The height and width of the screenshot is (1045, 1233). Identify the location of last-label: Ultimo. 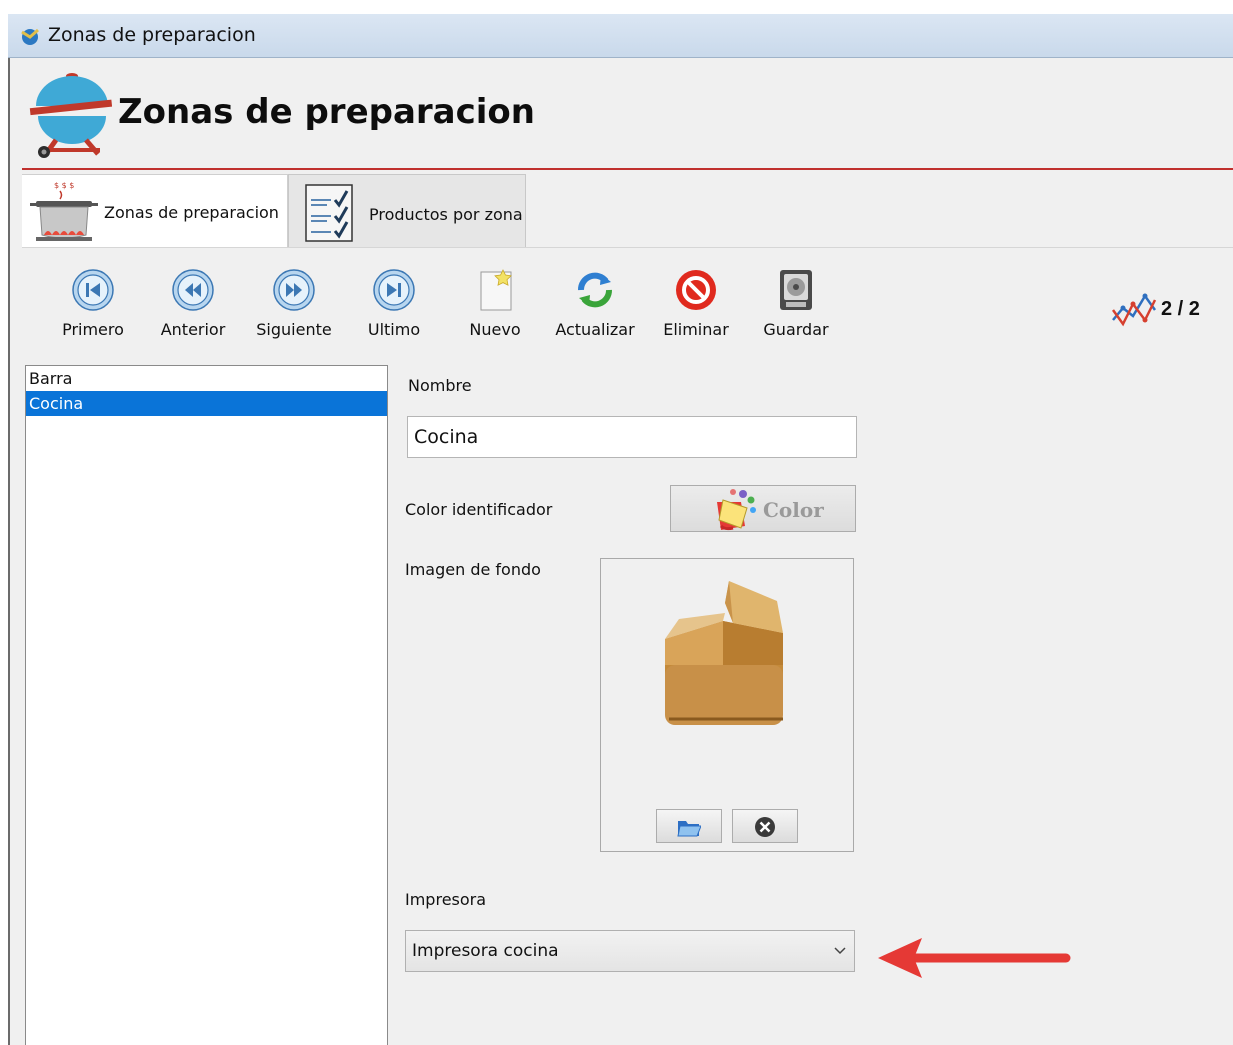
(394, 329).